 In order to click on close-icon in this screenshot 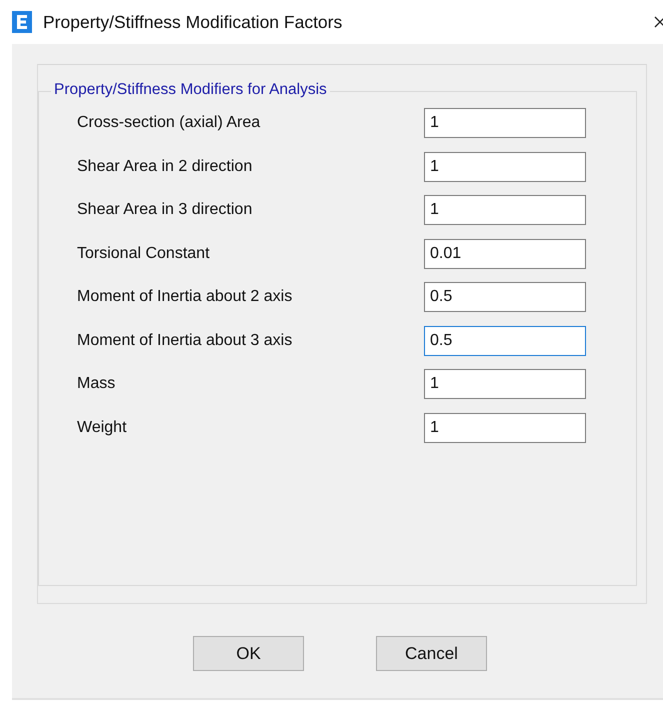, I will do `click(658, 22)`.